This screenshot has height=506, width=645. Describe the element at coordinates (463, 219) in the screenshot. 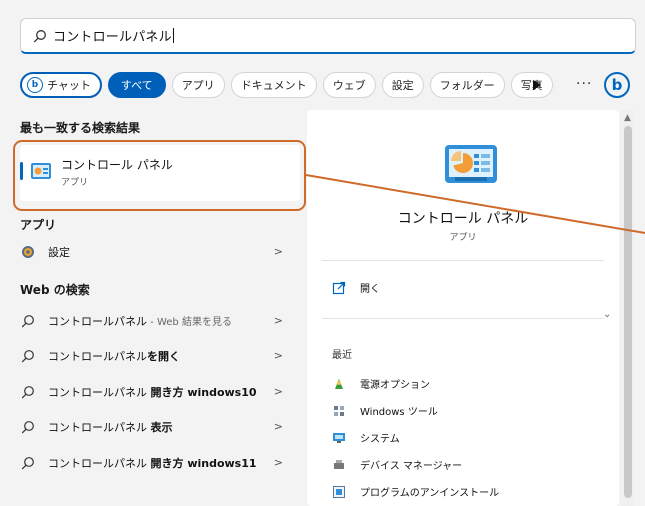

I see `preview-title: コントロール パネル` at that location.